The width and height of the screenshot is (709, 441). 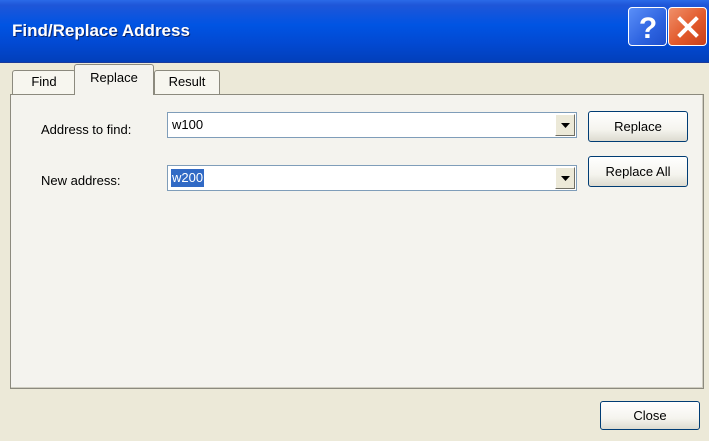 I want to click on new-address-combobox: w200, so click(x=372, y=178).